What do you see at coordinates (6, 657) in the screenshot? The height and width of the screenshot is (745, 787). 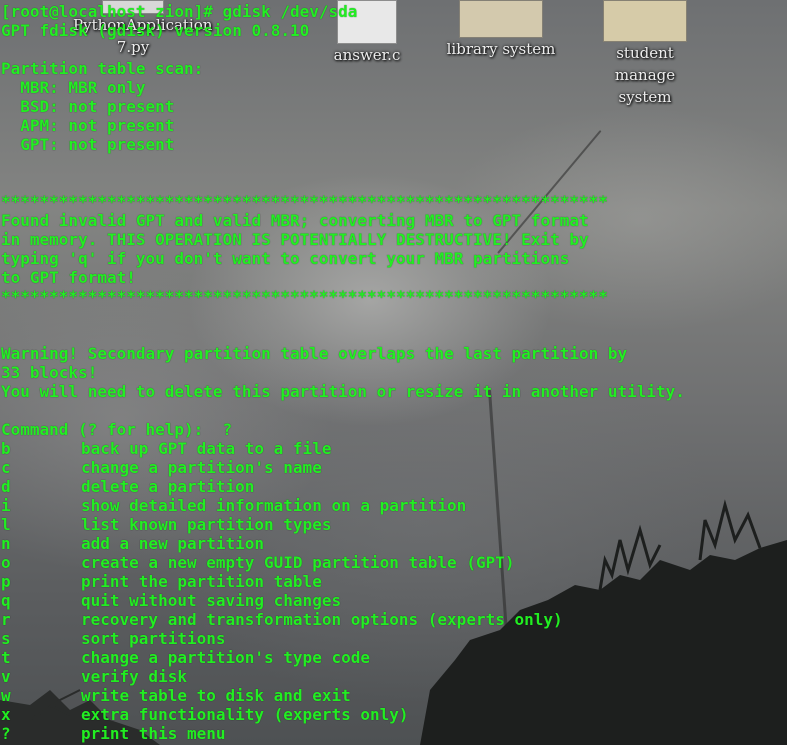 I see `command-key: t` at bounding box center [6, 657].